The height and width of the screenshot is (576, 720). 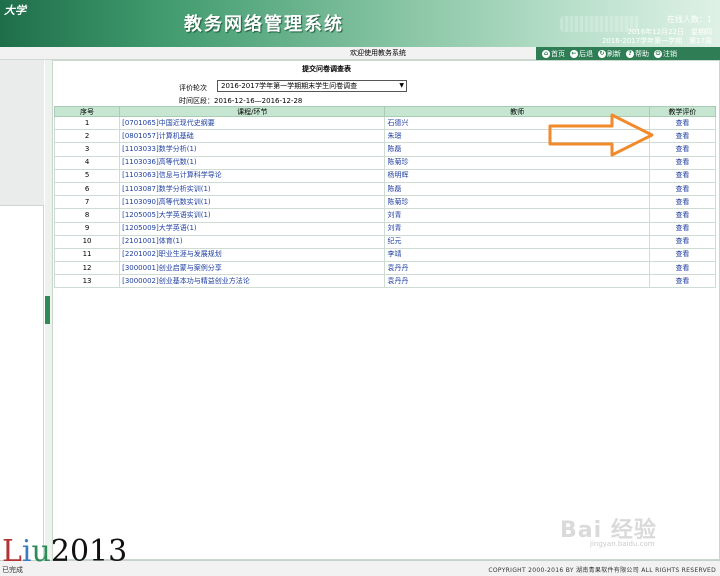 What do you see at coordinates (87, 162) in the screenshot?
I see `row-number: 4` at bounding box center [87, 162].